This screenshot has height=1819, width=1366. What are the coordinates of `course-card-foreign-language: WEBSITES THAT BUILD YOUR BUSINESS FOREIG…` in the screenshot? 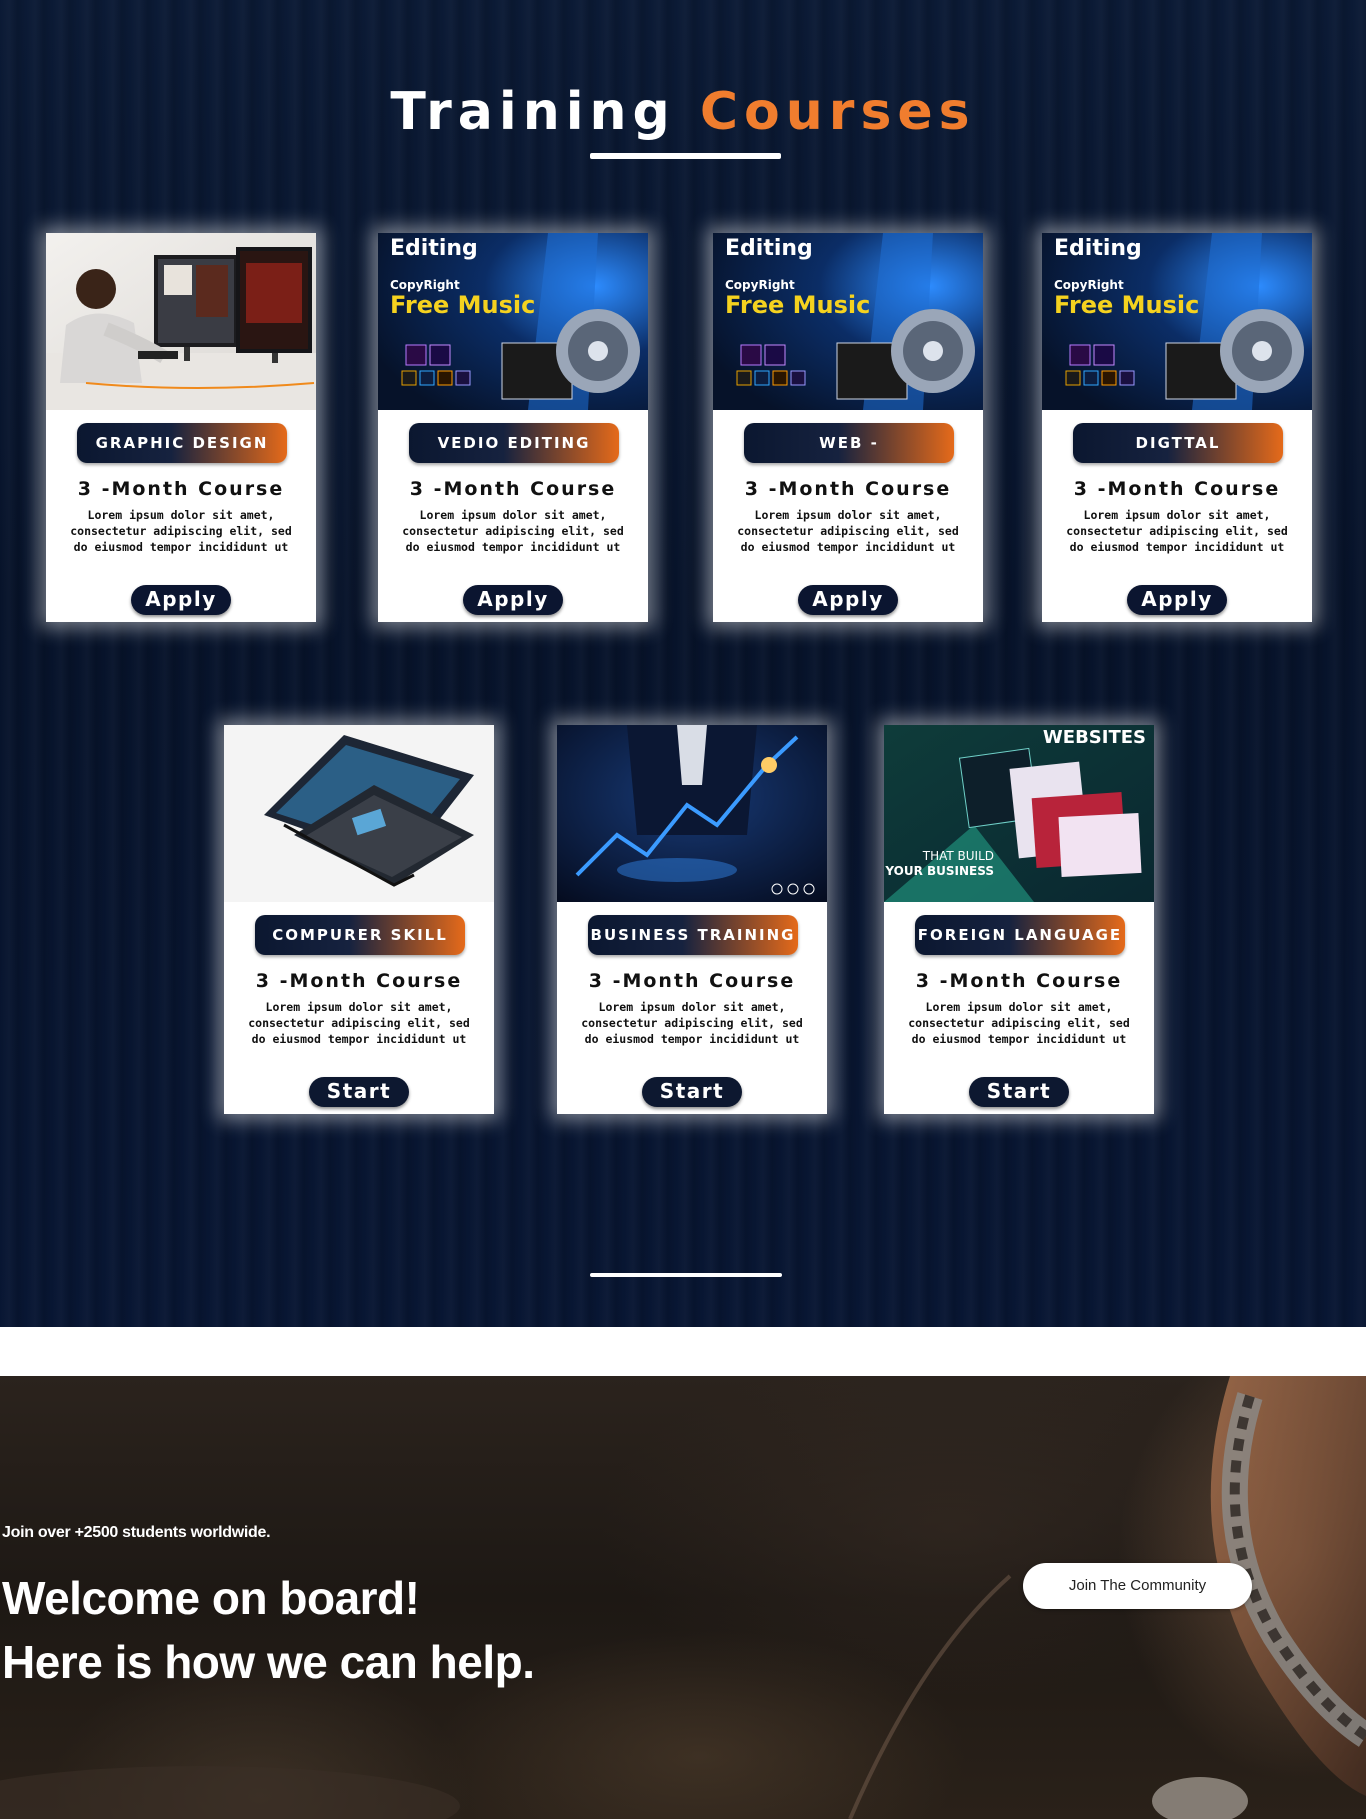 It's located at (1019, 919).